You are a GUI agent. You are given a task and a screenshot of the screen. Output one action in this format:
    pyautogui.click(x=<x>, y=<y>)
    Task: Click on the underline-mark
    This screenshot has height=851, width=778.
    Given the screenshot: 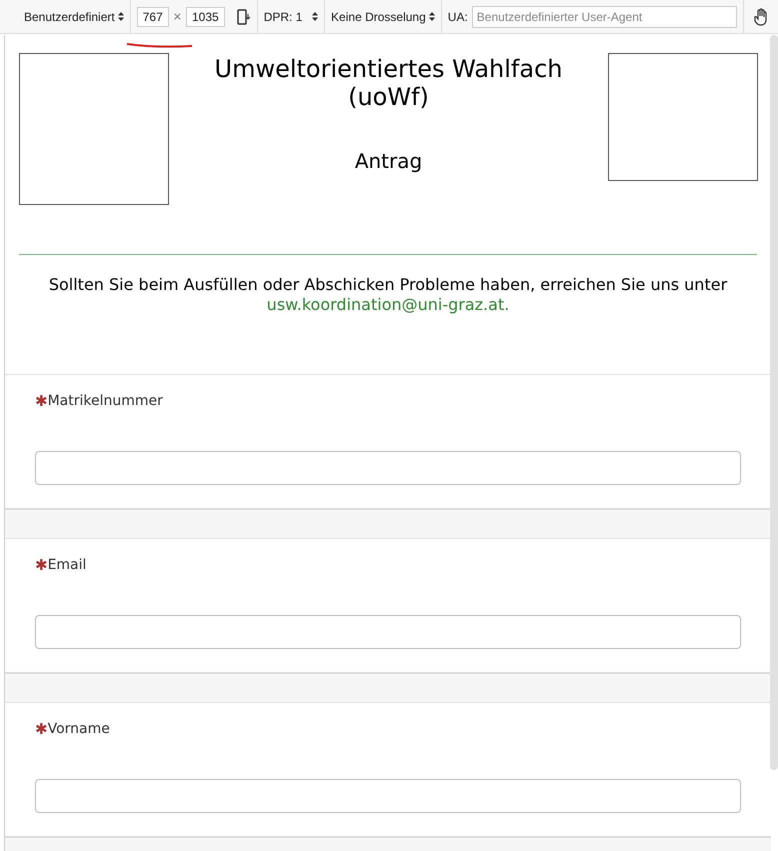 What is the action you would take?
    pyautogui.click(x=160, y=45)
    